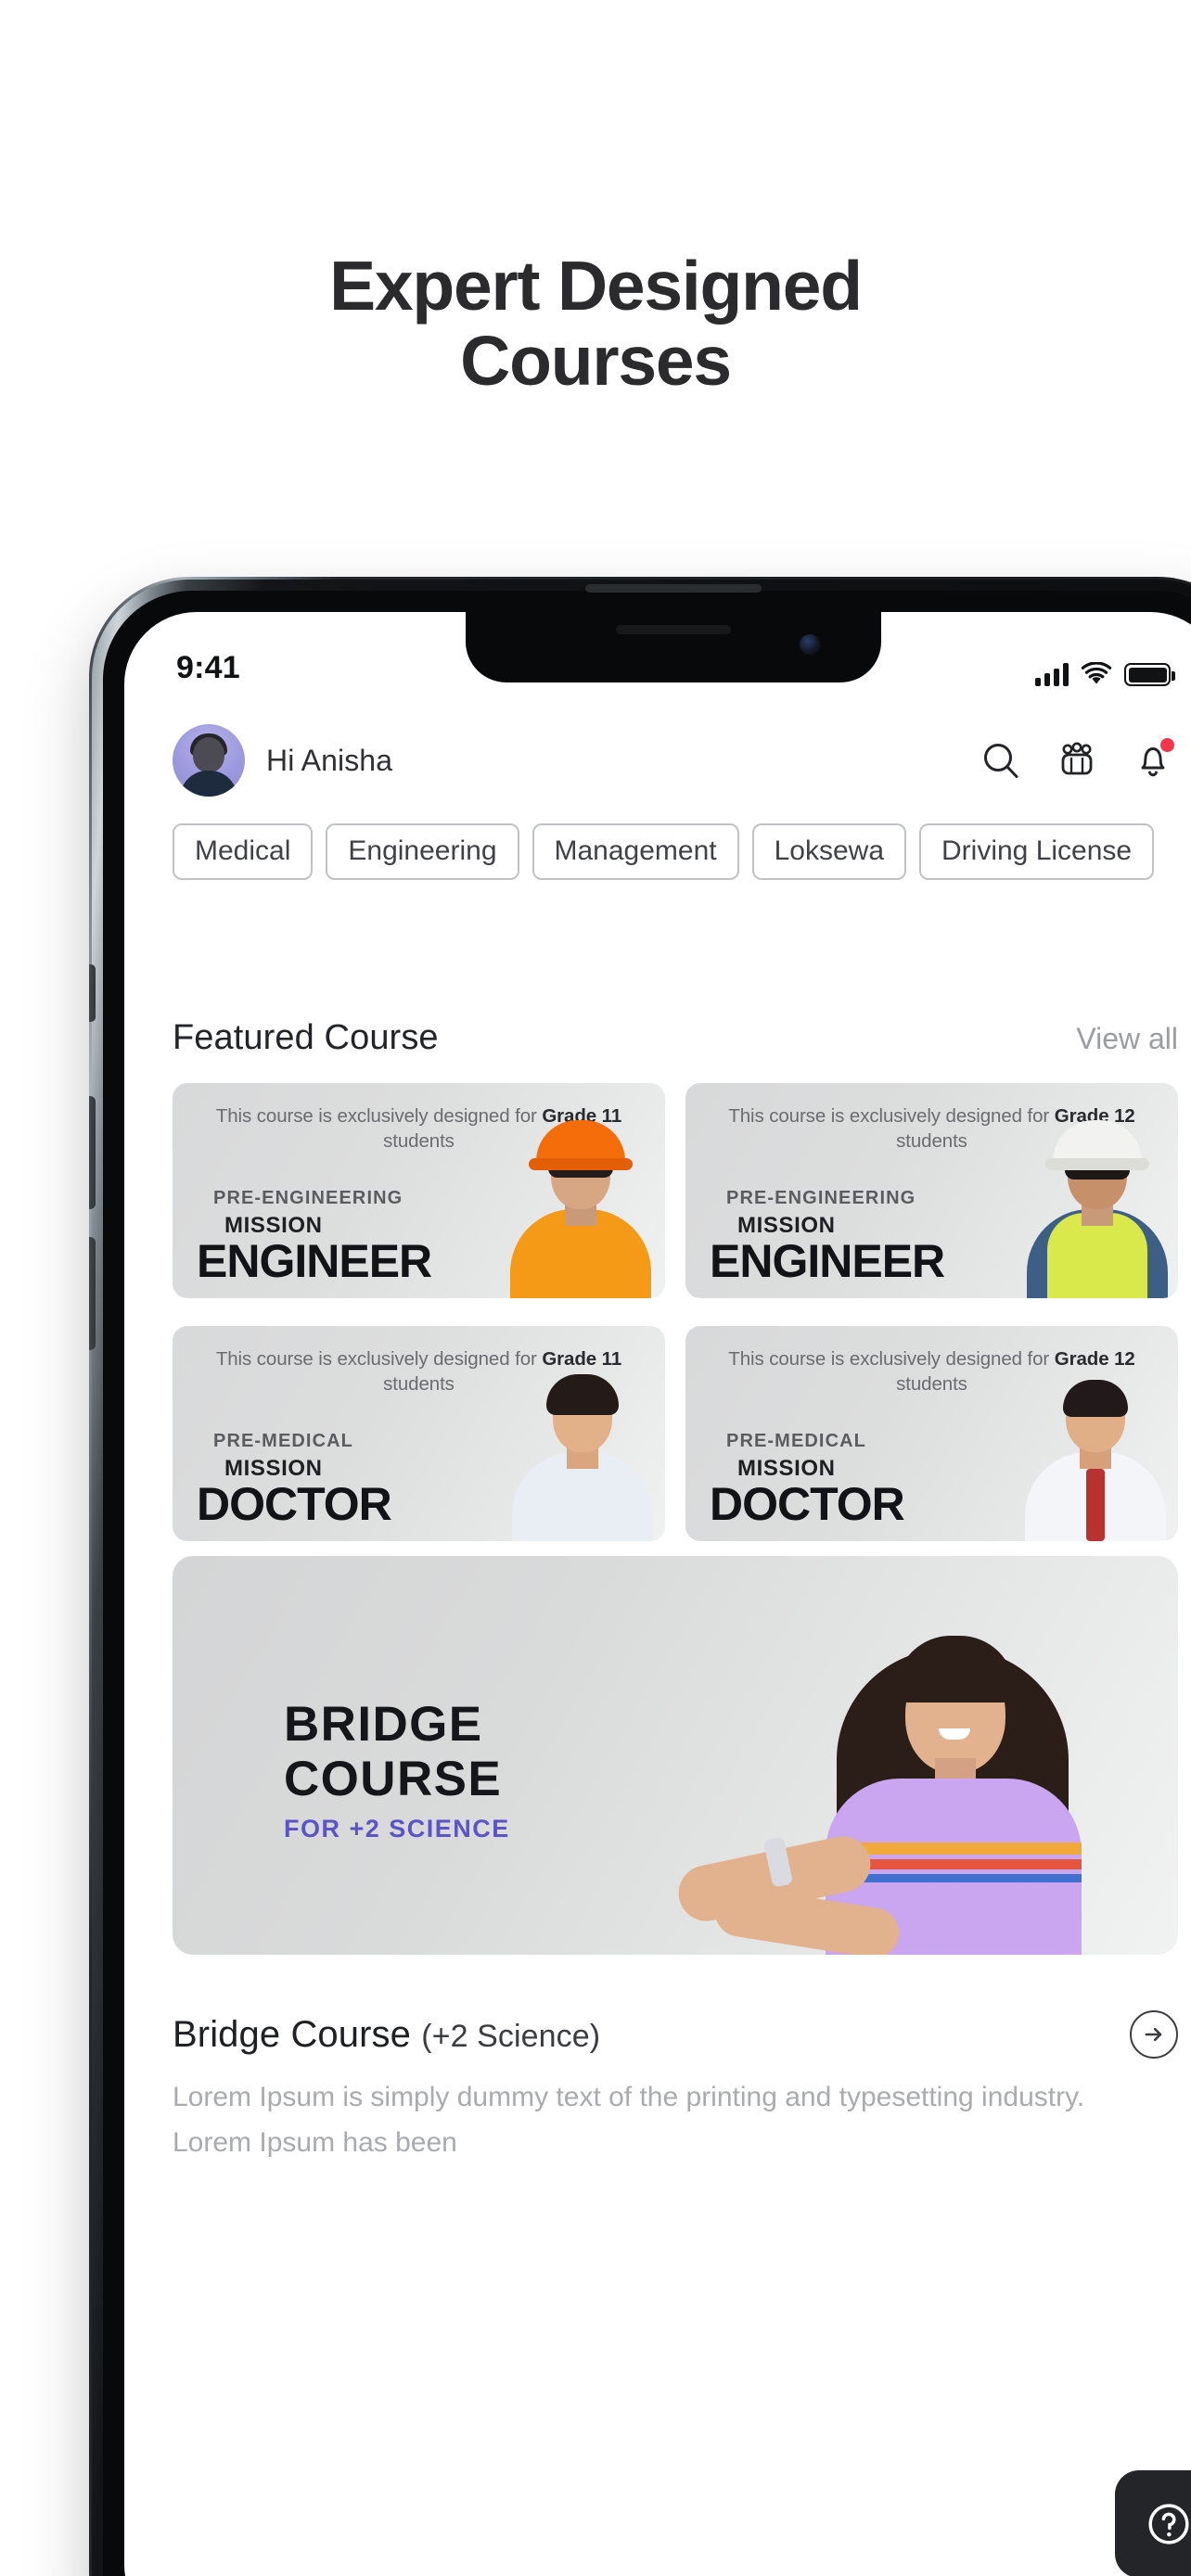  I want to click on chip-engineering: Engineering, so click(423, 851).